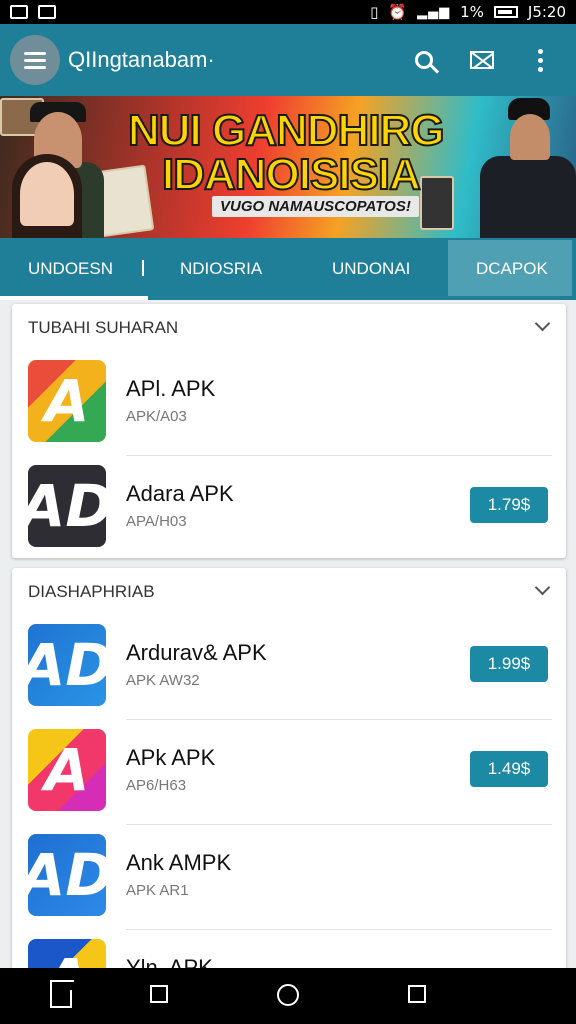 This screenshot has width=576, height=1024. What do you see at coordinates (196, 652) in the screenshot?
I see `app-name: Ardurav& APK` at bounding box center [196, 652].